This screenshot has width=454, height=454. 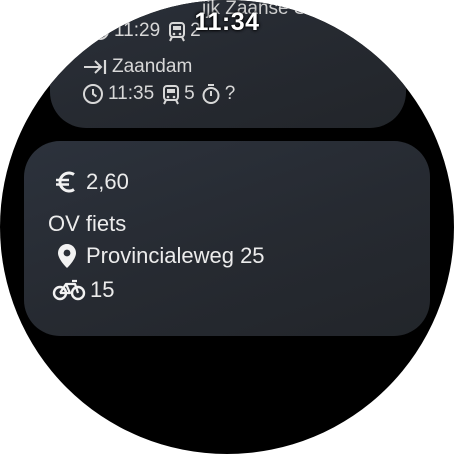 What do you see at coordinates (107, 181) in the screenshot?
I see `price-value: 2,60` at bounding box center [107, 181].